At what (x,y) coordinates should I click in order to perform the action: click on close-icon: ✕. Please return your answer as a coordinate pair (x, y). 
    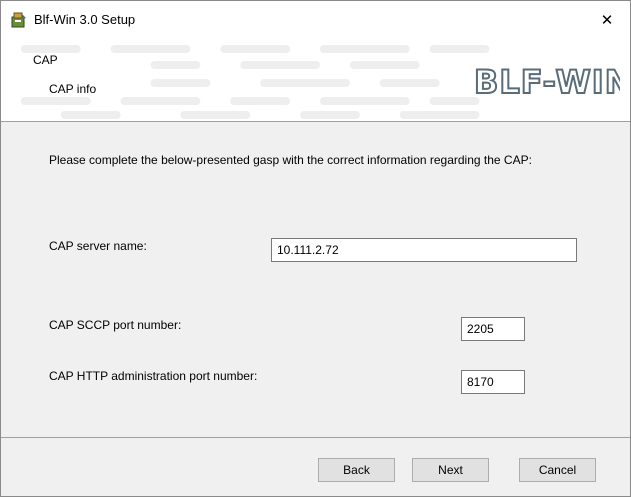
    Looking at the image, I should click on (607, 20).